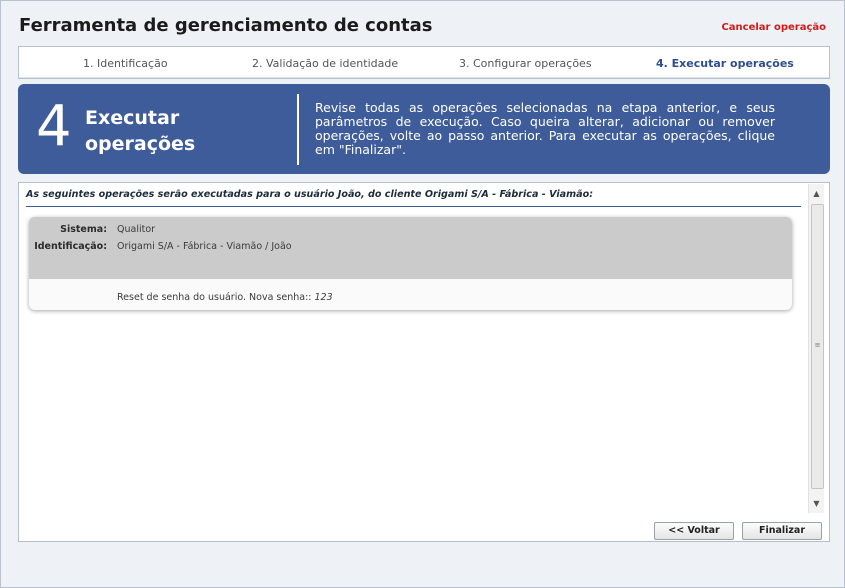 This screenshot has height=588, width=845. What do you see at coordinates (323, 297) in the screenshot?
I see `operation-value: 123` at bounding box center [323, 297].